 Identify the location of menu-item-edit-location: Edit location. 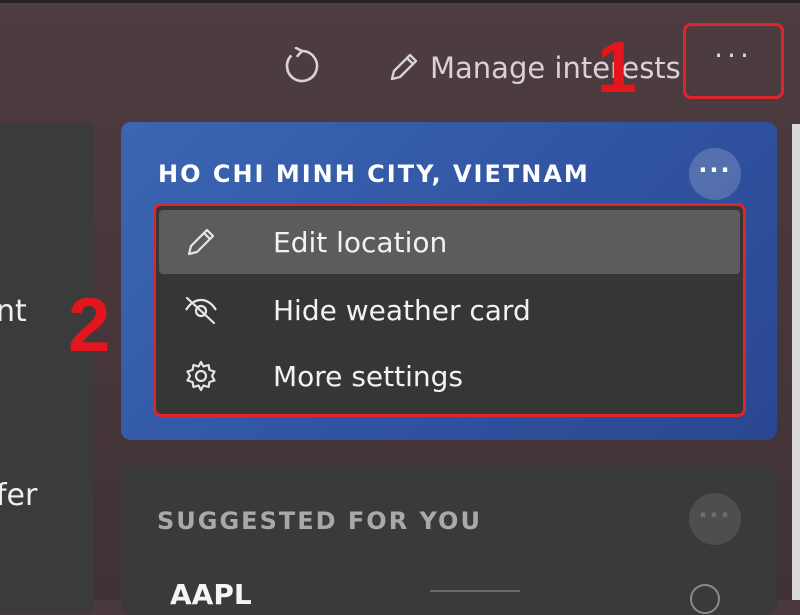
(449, 242).